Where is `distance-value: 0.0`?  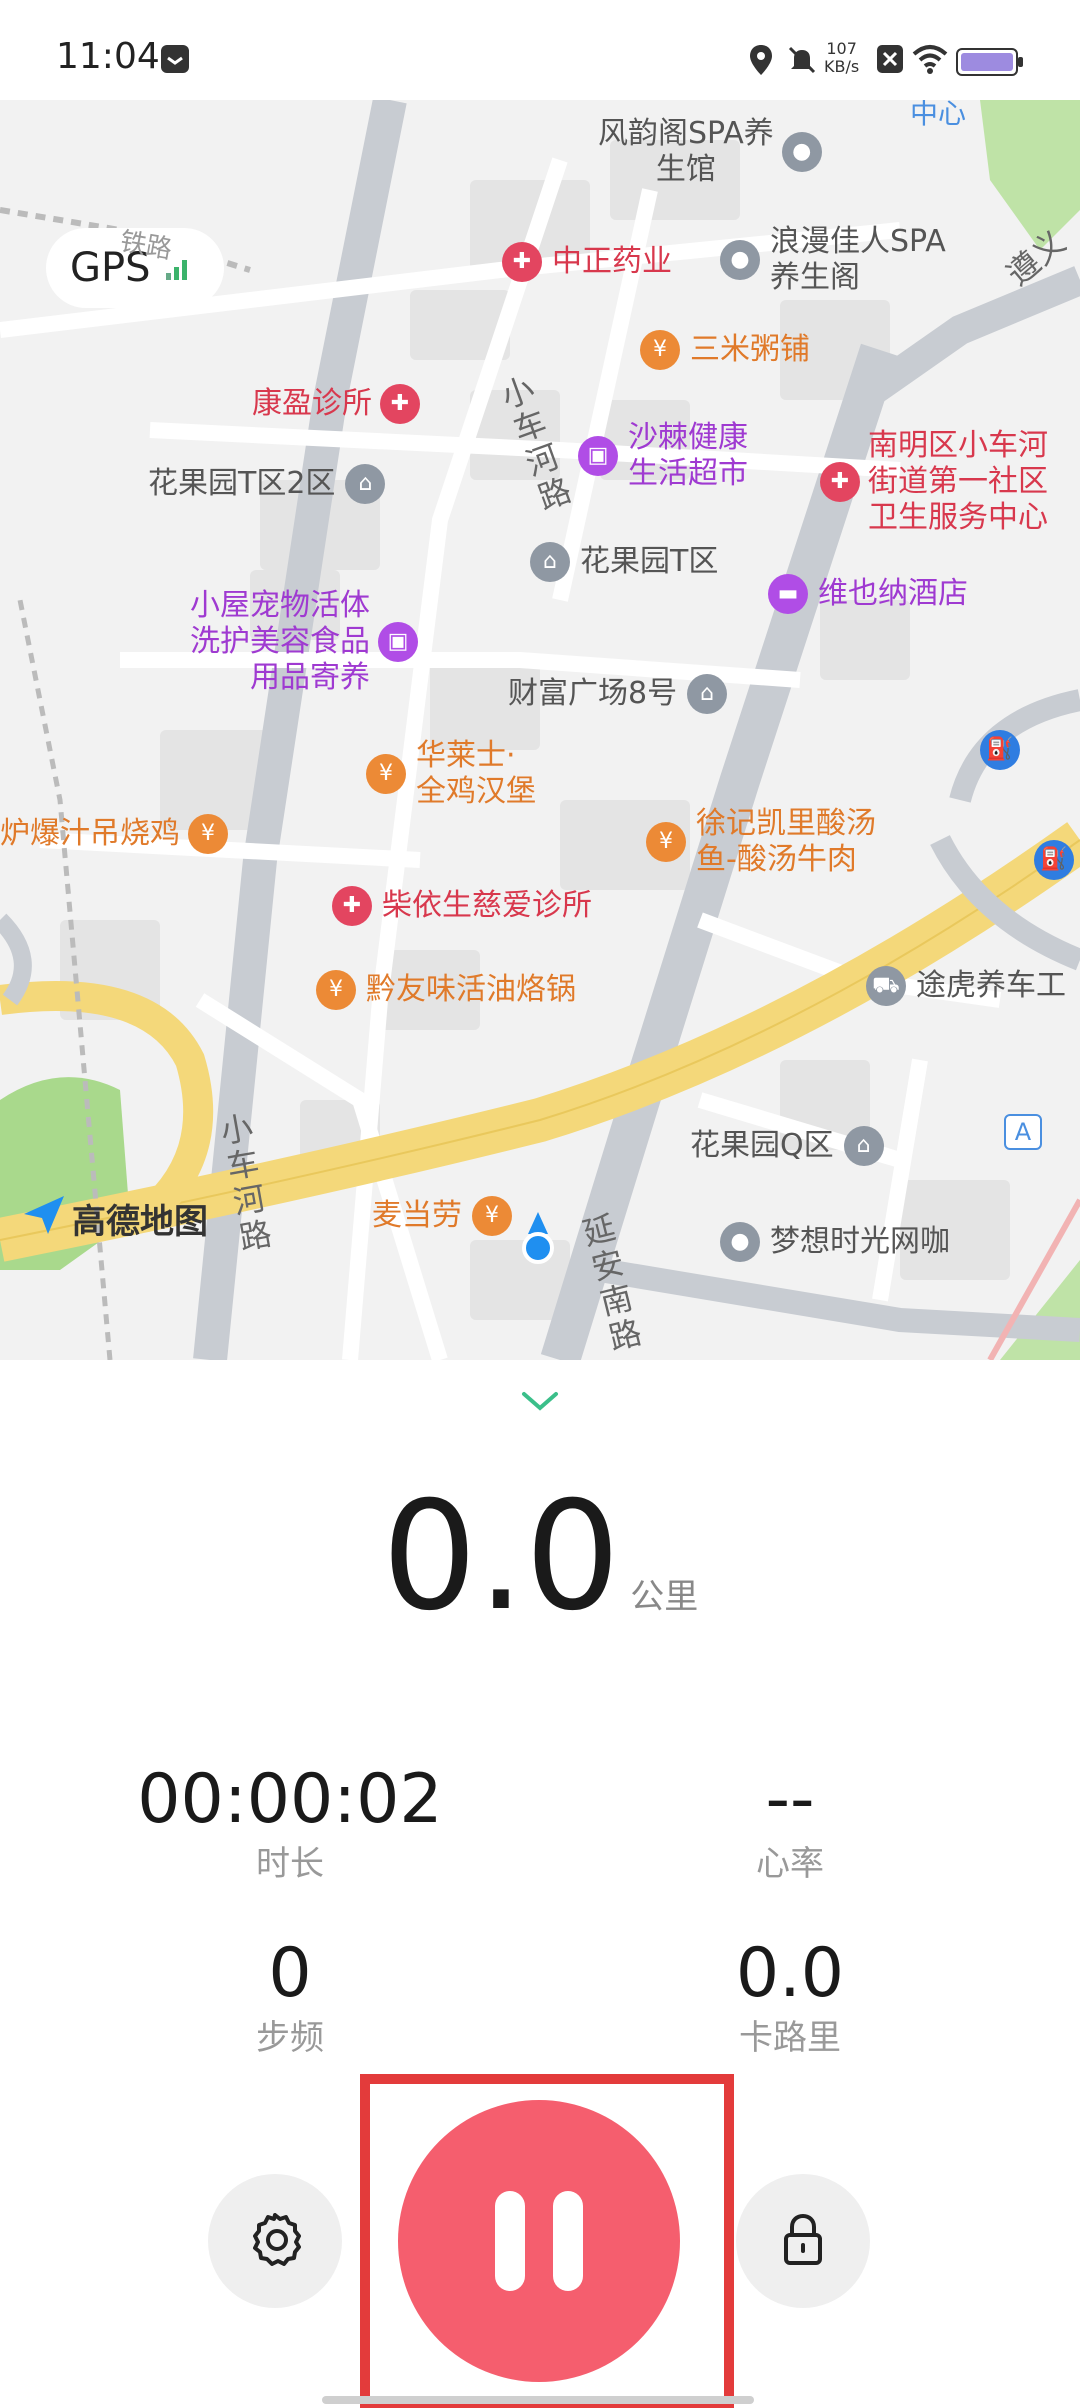 distance-value: 0.0 is located at coordinates (501, 1557).